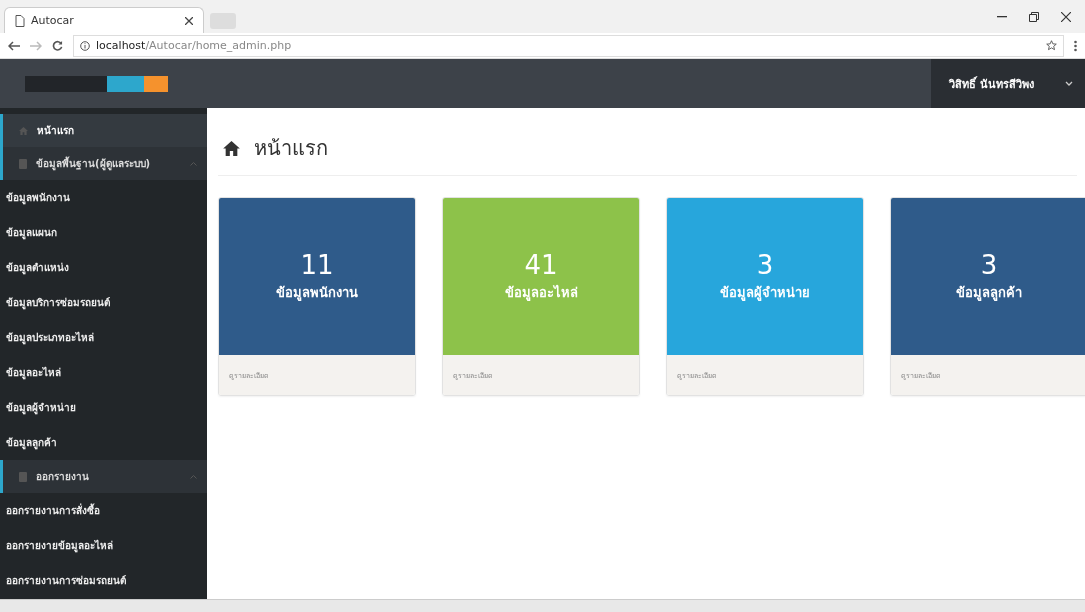 The height and width of the screenshot is (612, 1085). What do you see at coordinates (103, 337) in the screenshot?
I see `submenu-item: ข้อมูลประเภทอะไหล่` at bounding box center [103, 337].